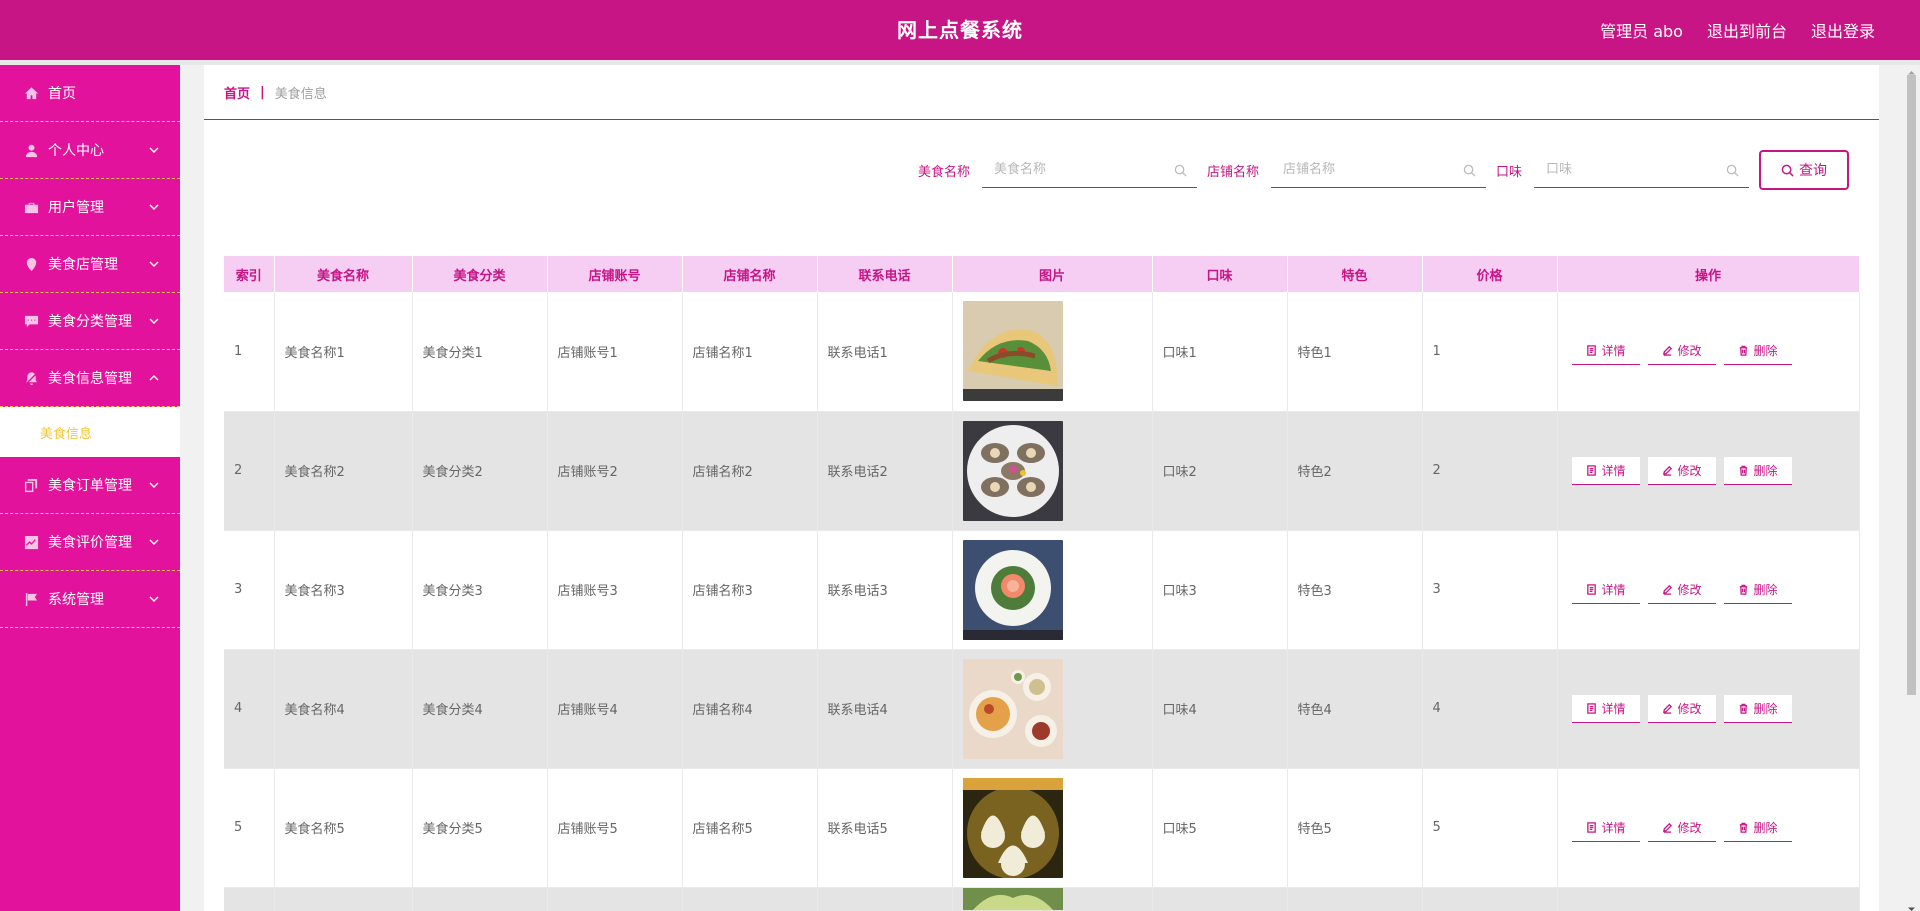 The image size is (1920, 911). Describe the element at coordinates (90, 542) in the screenshot. I see `sidebar-item-review-management: 美食评价管理` at that location.